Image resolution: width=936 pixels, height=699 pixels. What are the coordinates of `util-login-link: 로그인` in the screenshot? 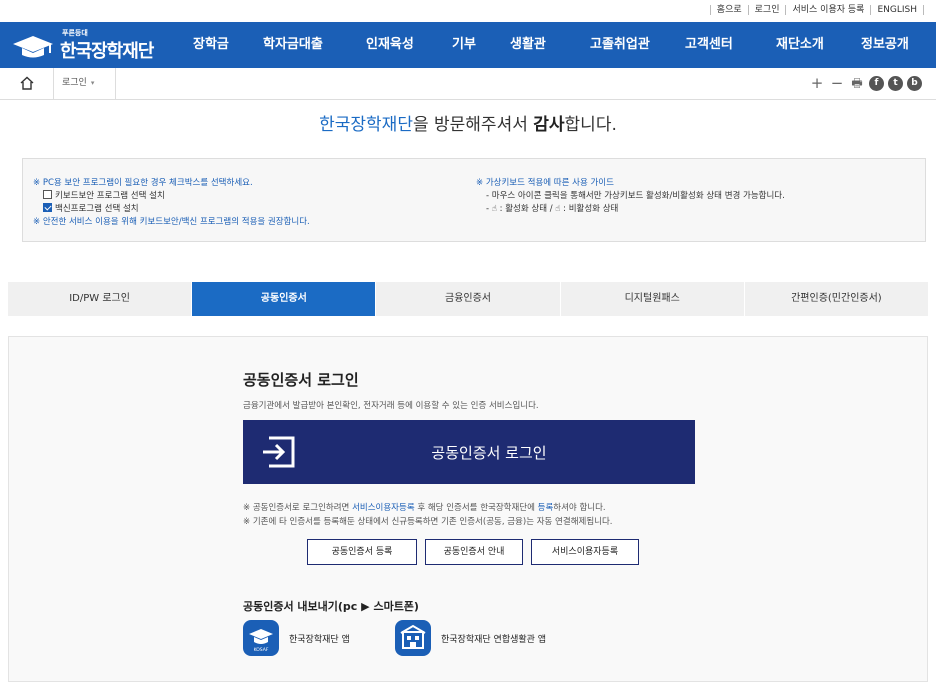 It's located at (766, 10).